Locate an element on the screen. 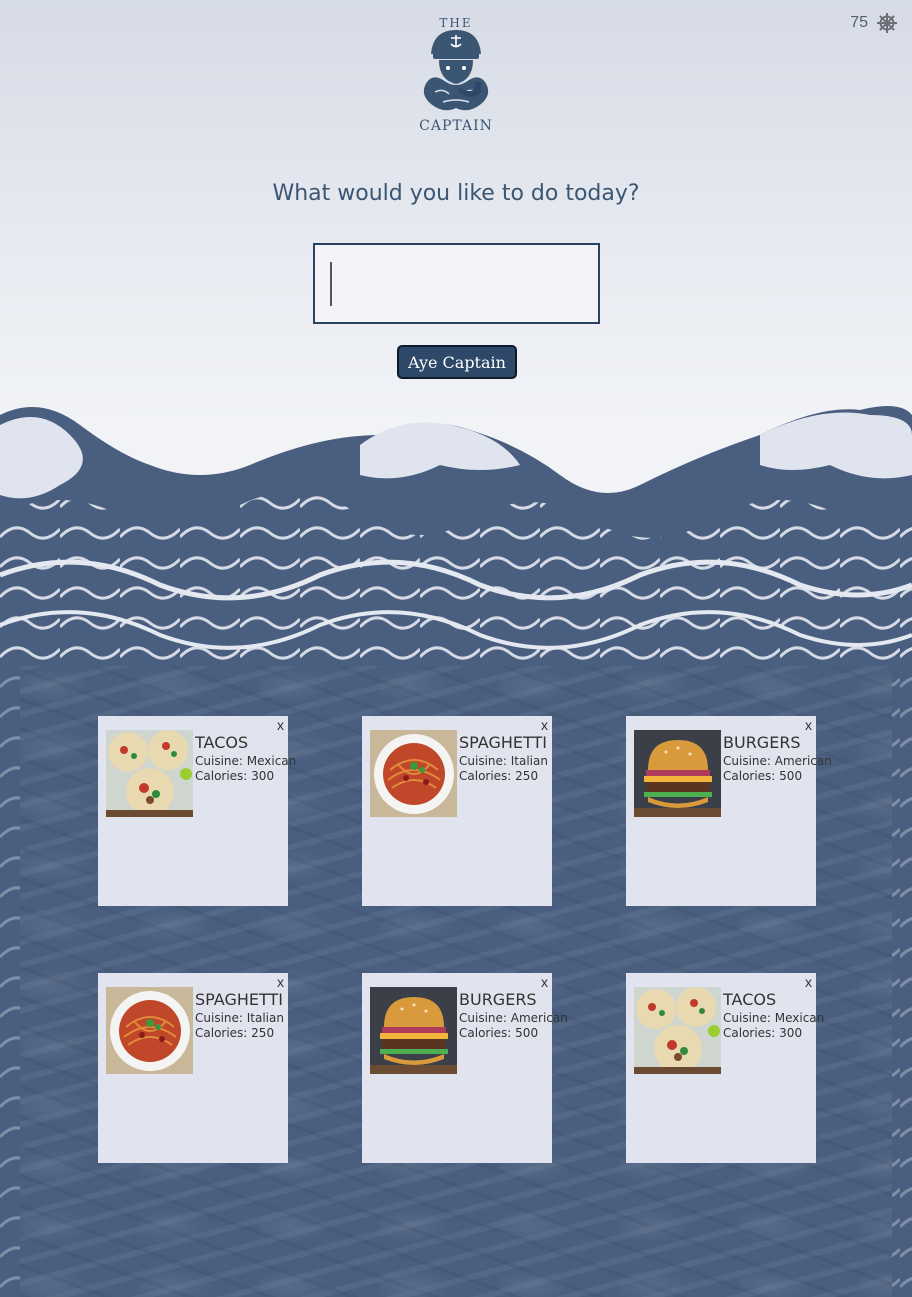 The width and height of the screenshot is (912, 1297). aye-captain-button: Aye Captain is located at coordinates (457, 362).